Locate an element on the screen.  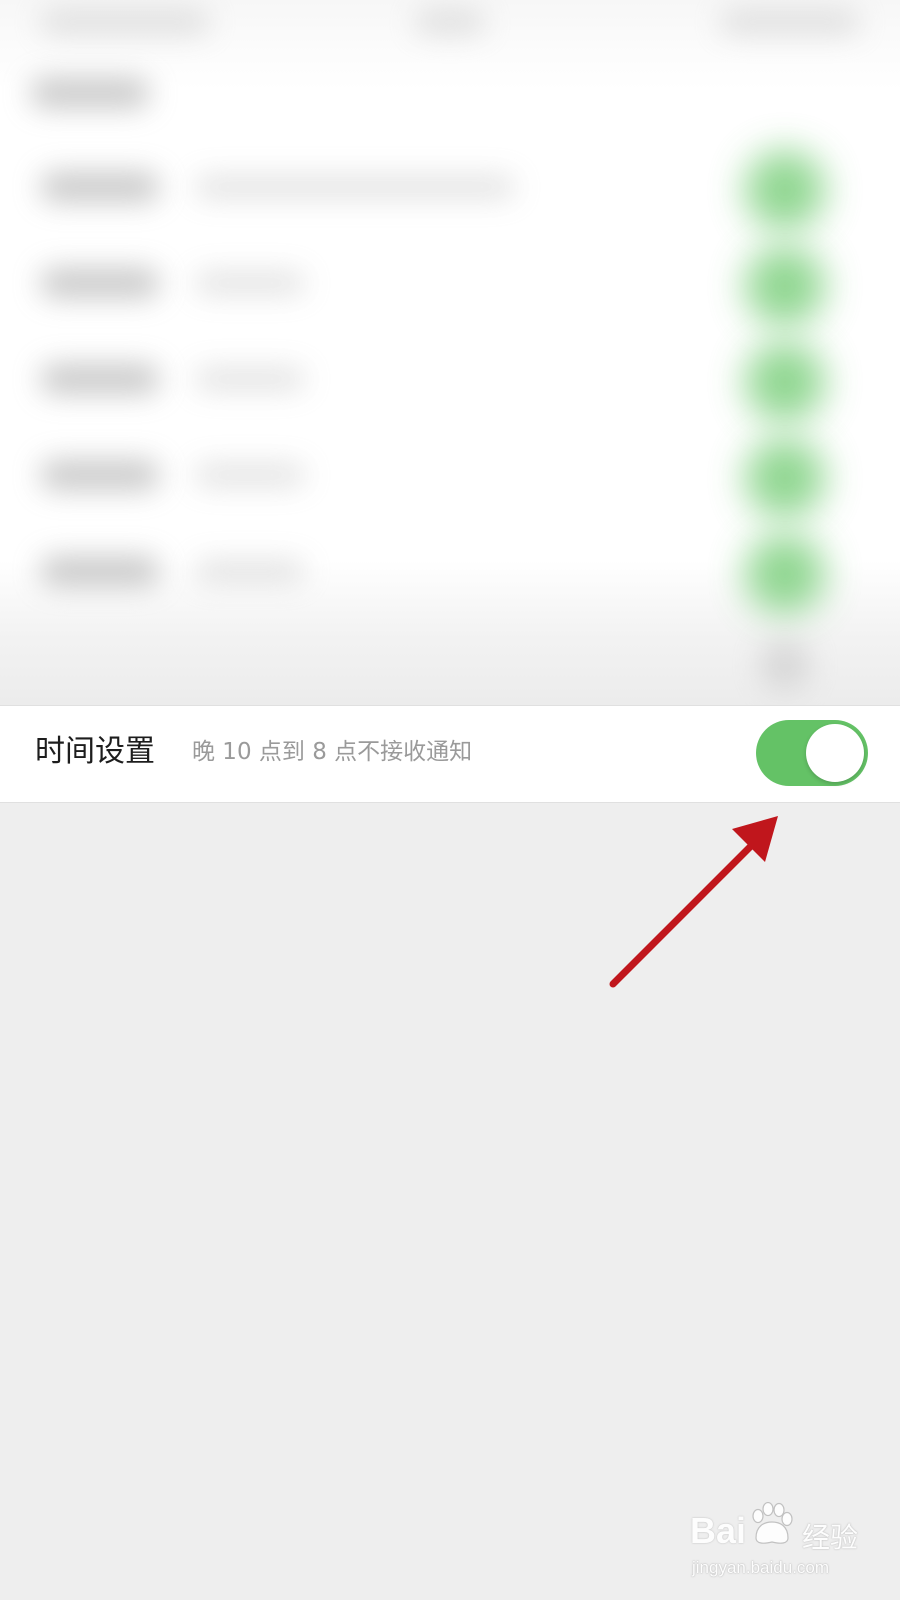
blurred-nav-back is located at coordinates (90, 93).